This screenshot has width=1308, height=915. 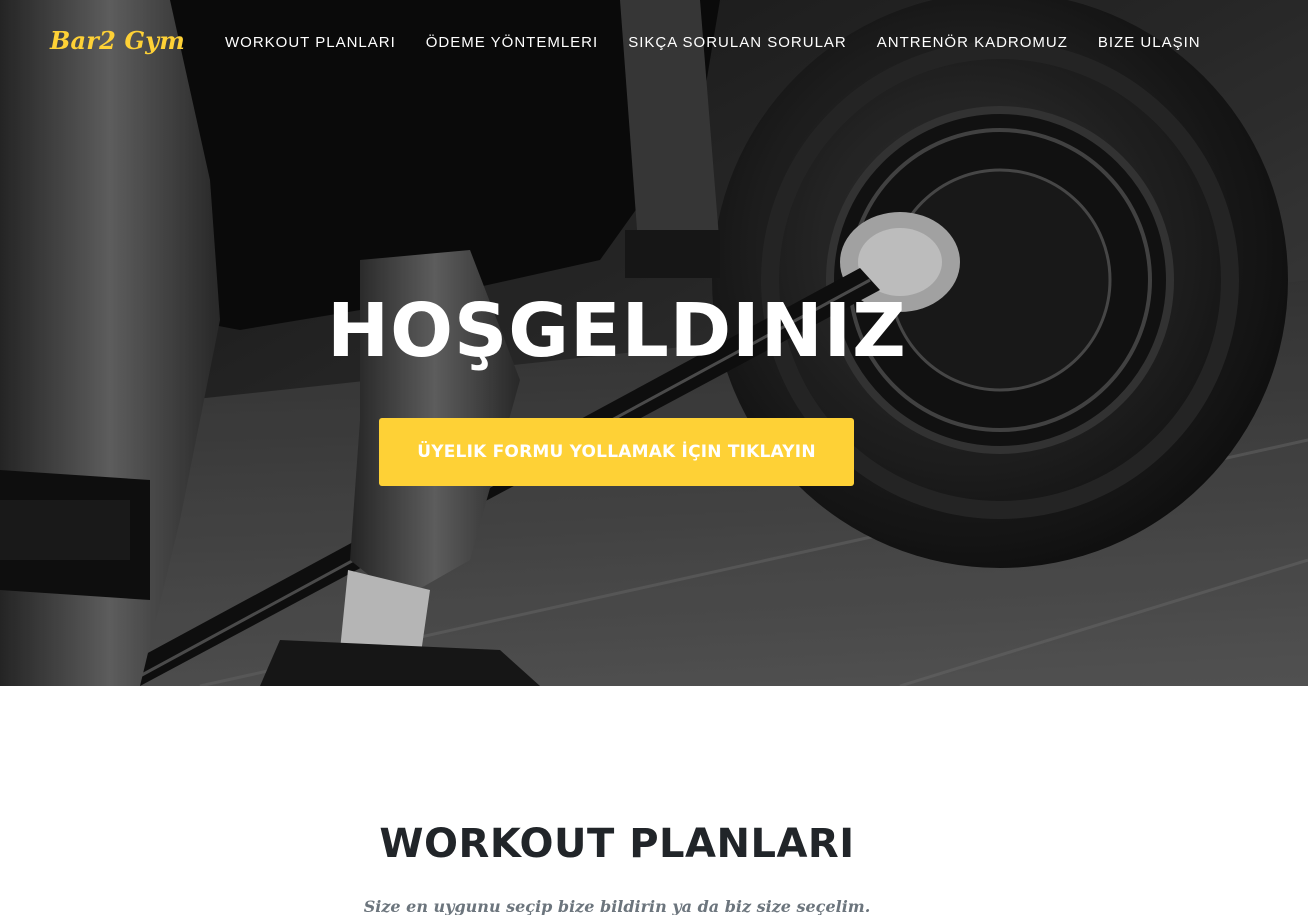 I want to click on membership-form-button: ÜYELIK FORMU YOLLAMAK İÇIN TIKLAYIN, so click(x=616, y=452).